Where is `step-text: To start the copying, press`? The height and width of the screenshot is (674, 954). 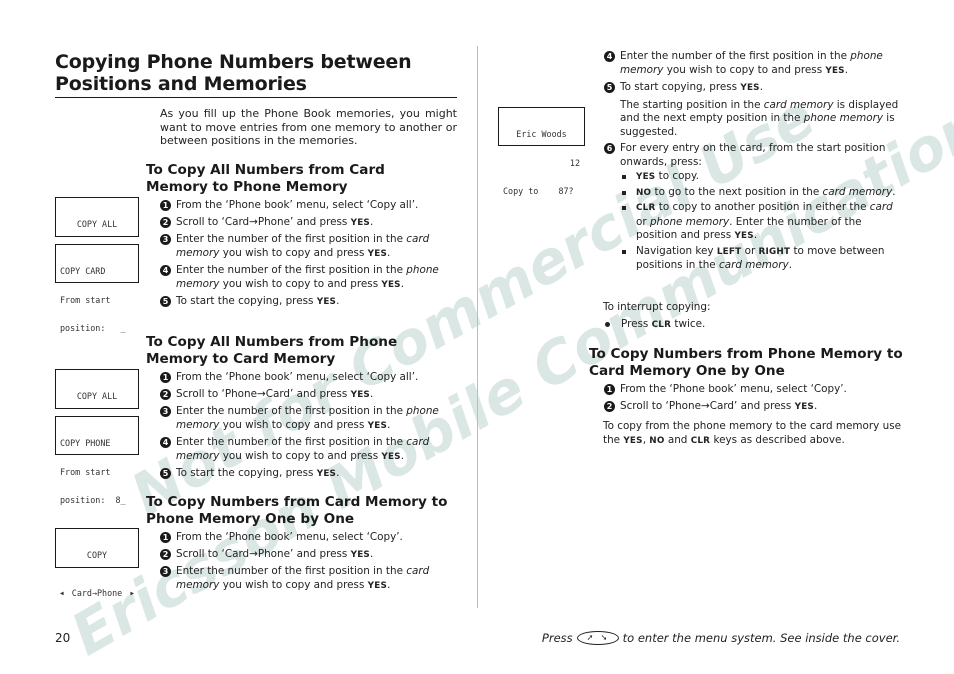
step-text: To start the copying, press is located at coordinates (246, 301).